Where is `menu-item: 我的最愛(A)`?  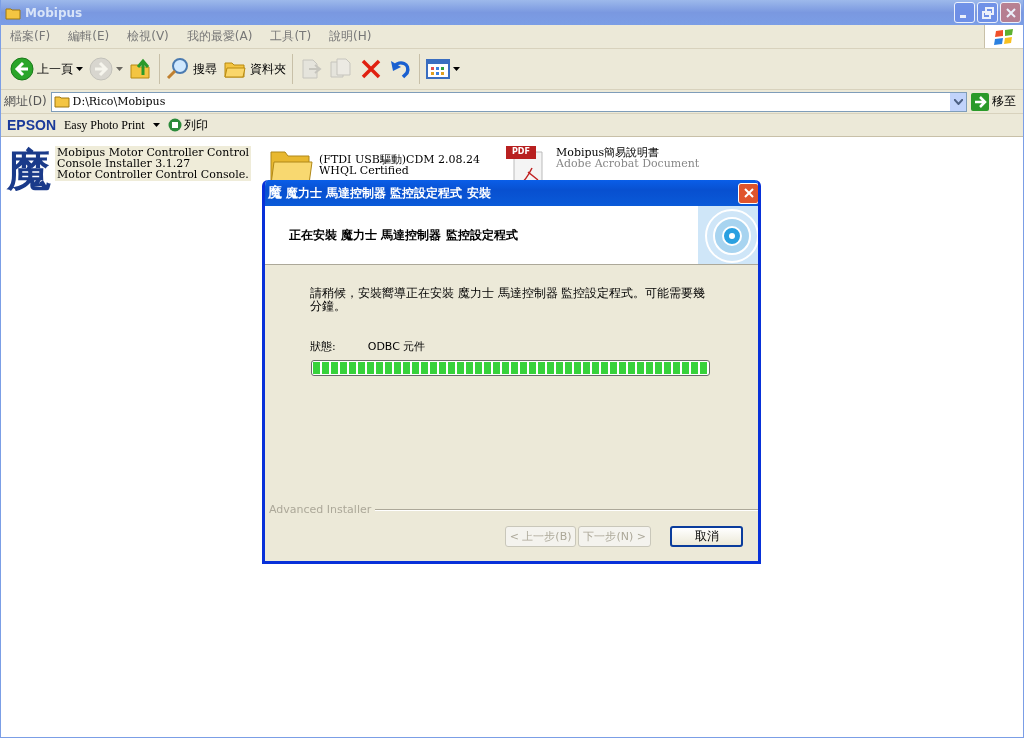 menu-item: 我的最愛(A) is located at coordinates (219, 36).